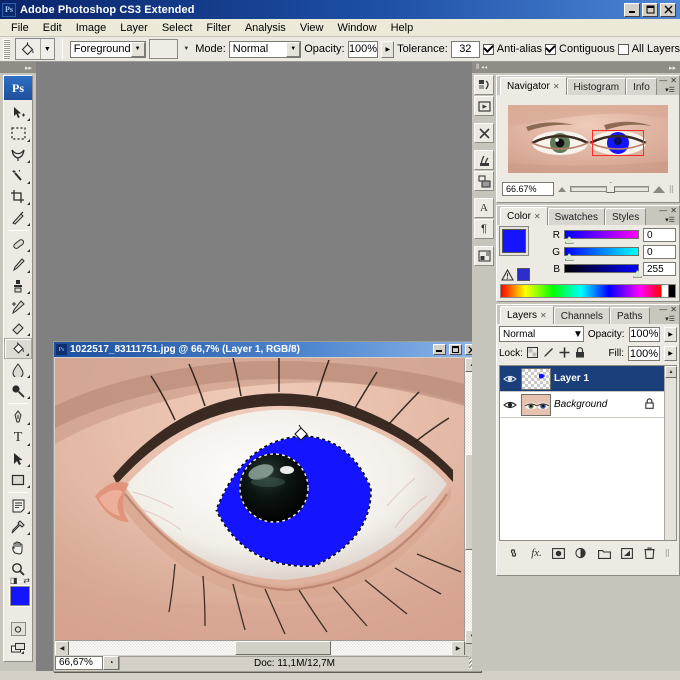 This screenshot has width=680, height=680. What do you see at coordinates (564, 354) in the screenshot?
I see `lock-position-icon` at bounding box center [564, 354].